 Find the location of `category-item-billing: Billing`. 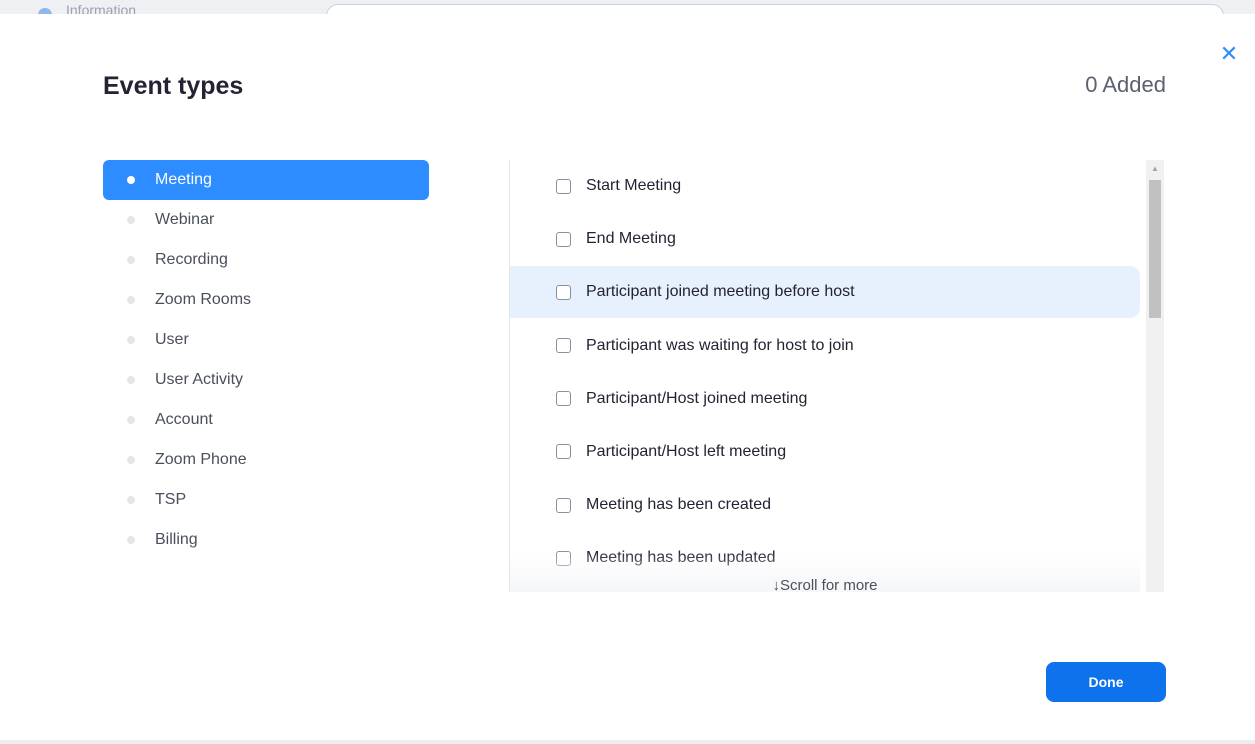

category-item-billing: Billing is located at coordinates (266, 540).